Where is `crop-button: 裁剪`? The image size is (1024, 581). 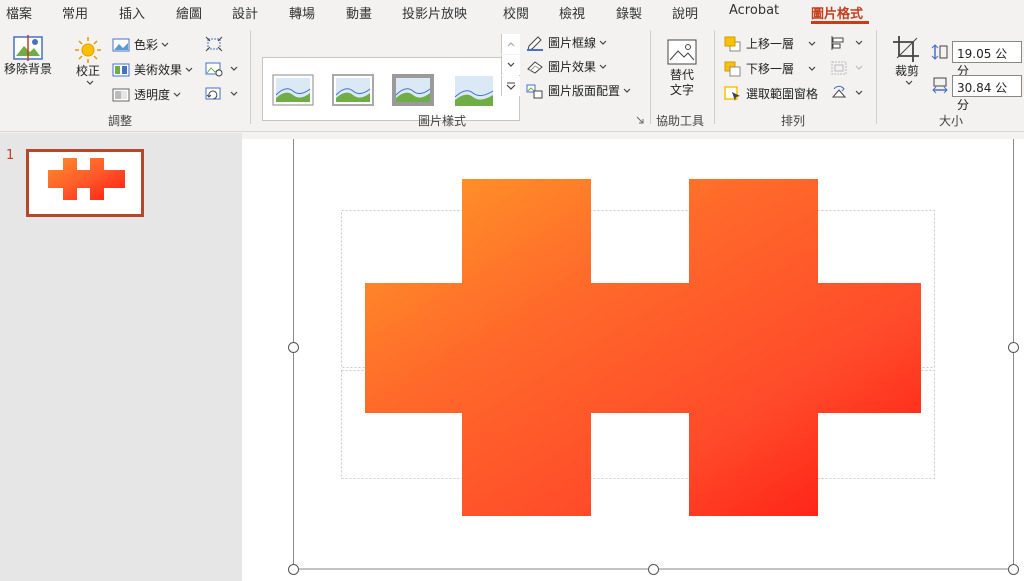
crop-button: 裁剪 is located at coordinates (907, 60).